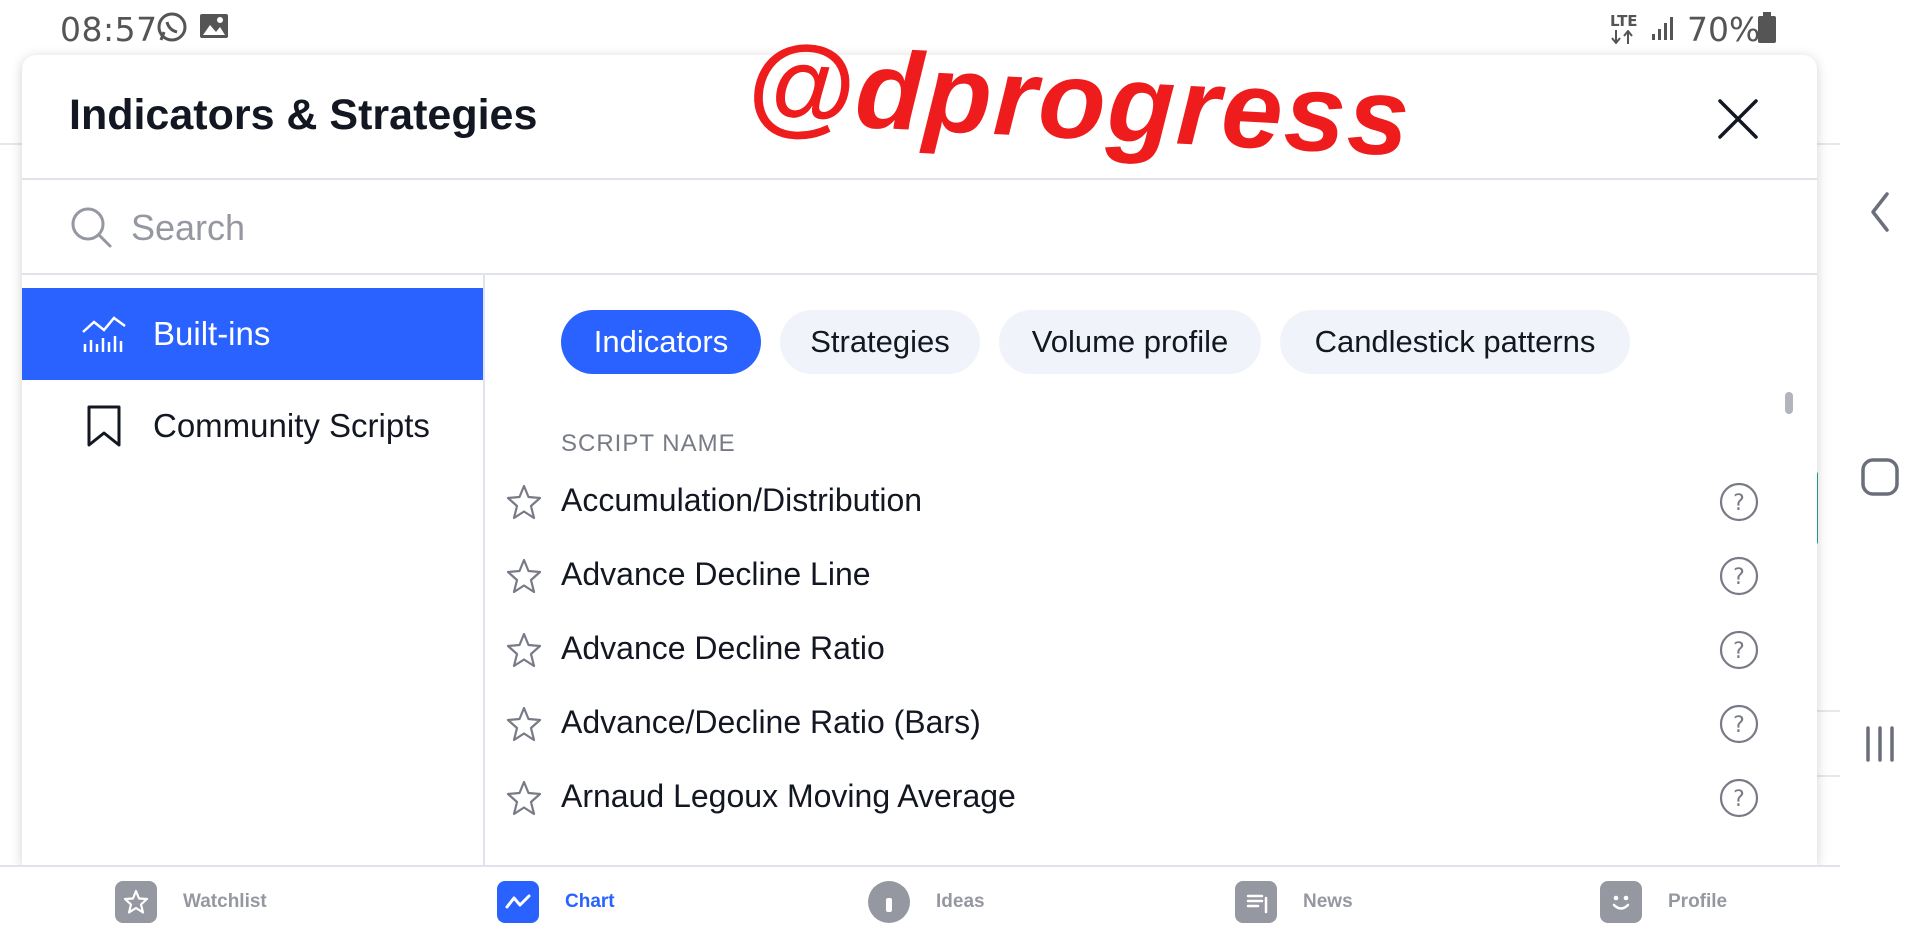 This screenshot has width=1920, height=936. I want to click on tab-label: Chart, so click(590, 901).